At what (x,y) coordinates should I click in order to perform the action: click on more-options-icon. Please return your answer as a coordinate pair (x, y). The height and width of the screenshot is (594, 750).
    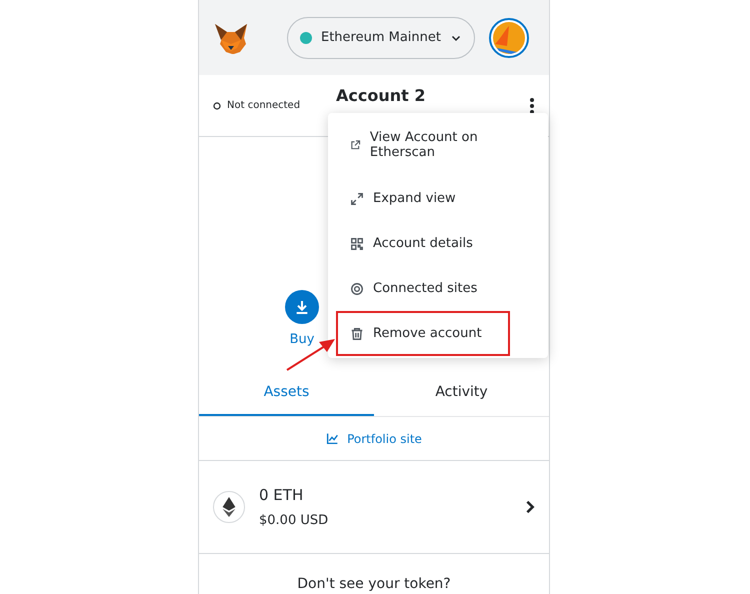
    Looking at the image, I should click on (532, 106).